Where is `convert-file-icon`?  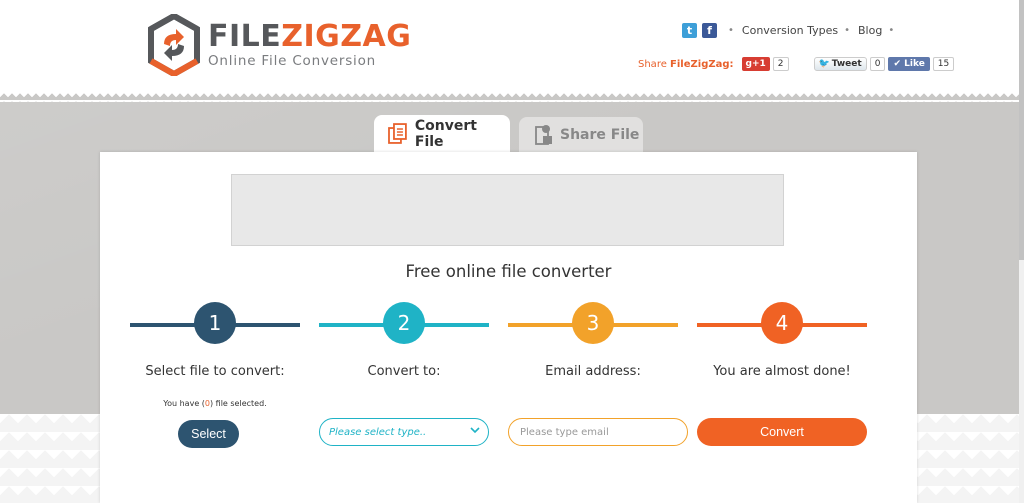 convert-file-icon is located at coordinates (397, 133).